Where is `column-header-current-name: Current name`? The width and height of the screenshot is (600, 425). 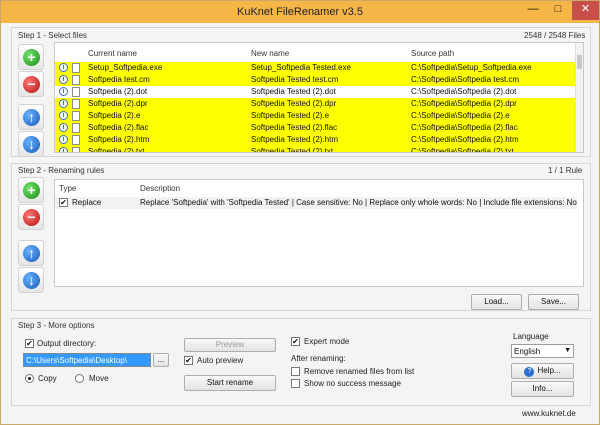 column-header-current-name: Current name is located at coordinates (112, 53).